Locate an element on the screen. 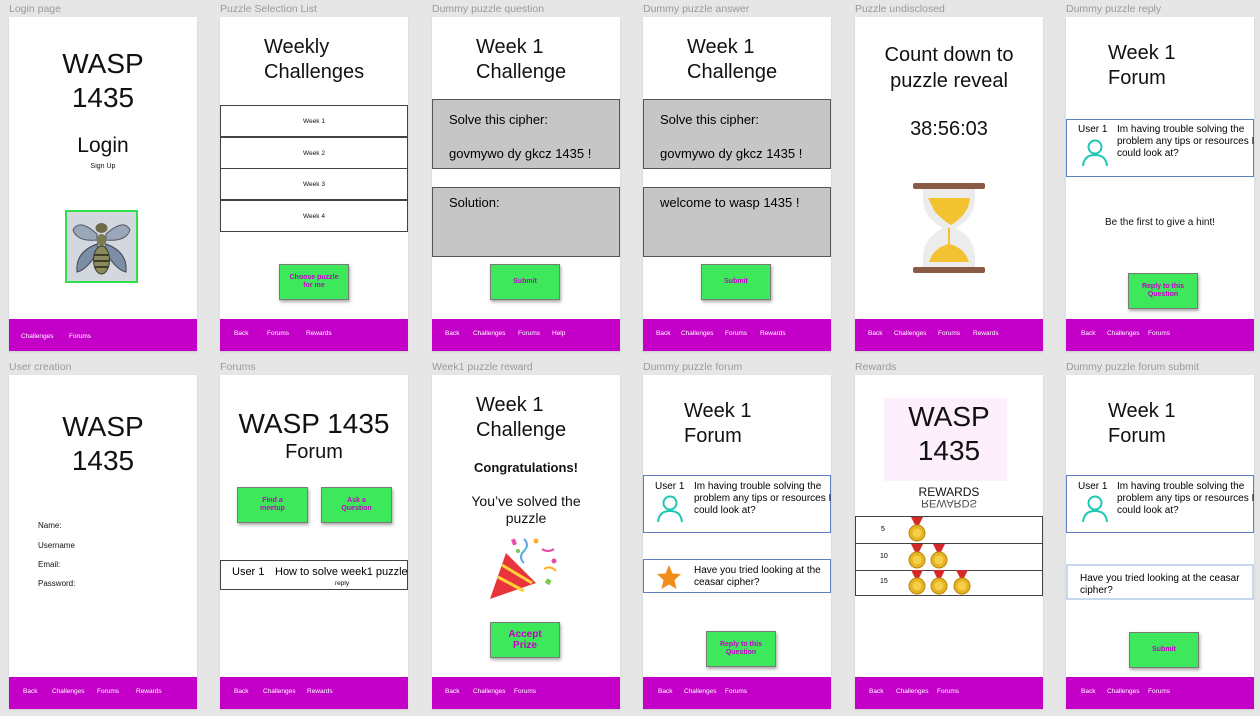 The height and width of the screenshot is (716, 1260). signup-link: Sign Up is located at coordinates (103, 166).